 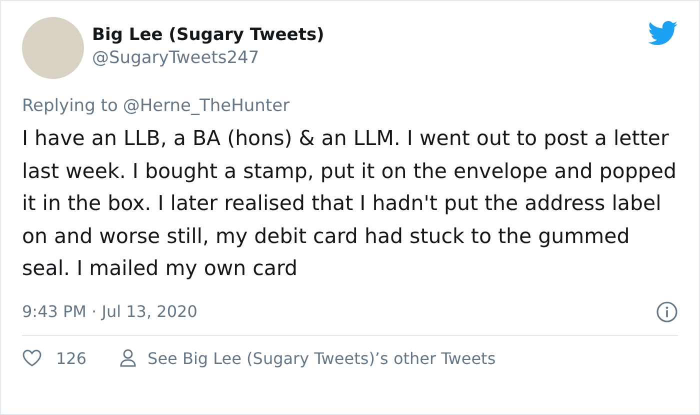 What do you see at coordinates (110, 311) in the screenshot?
I see `timestamp: 9:43 PM · Jul 13, 2020` at bounding box center [110, 311].